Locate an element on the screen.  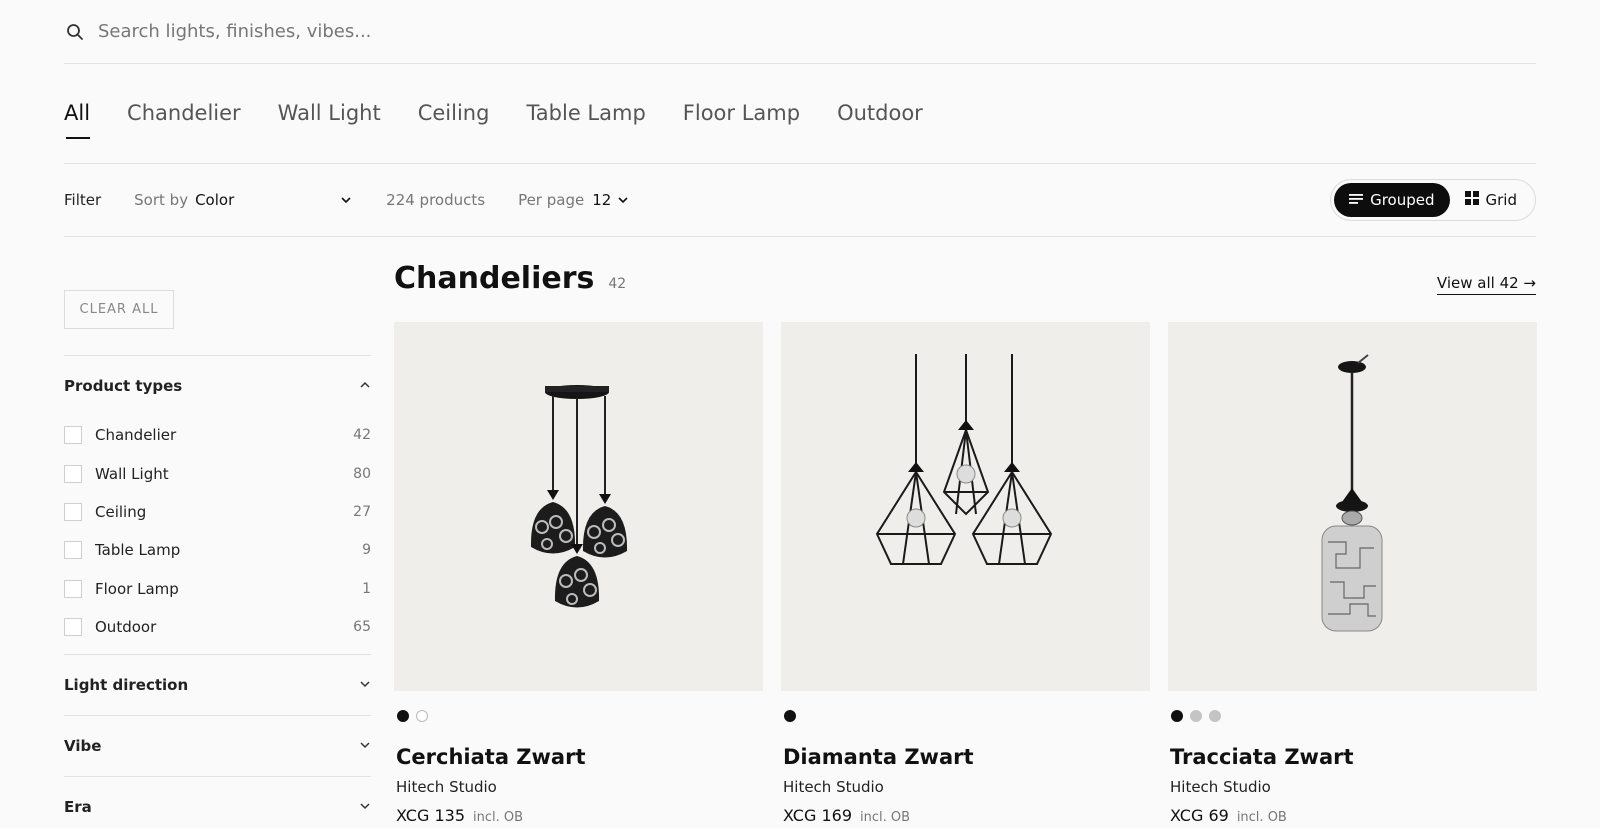
product-price: XCG 69 incl. OB is located at coordinates (1353, 815).